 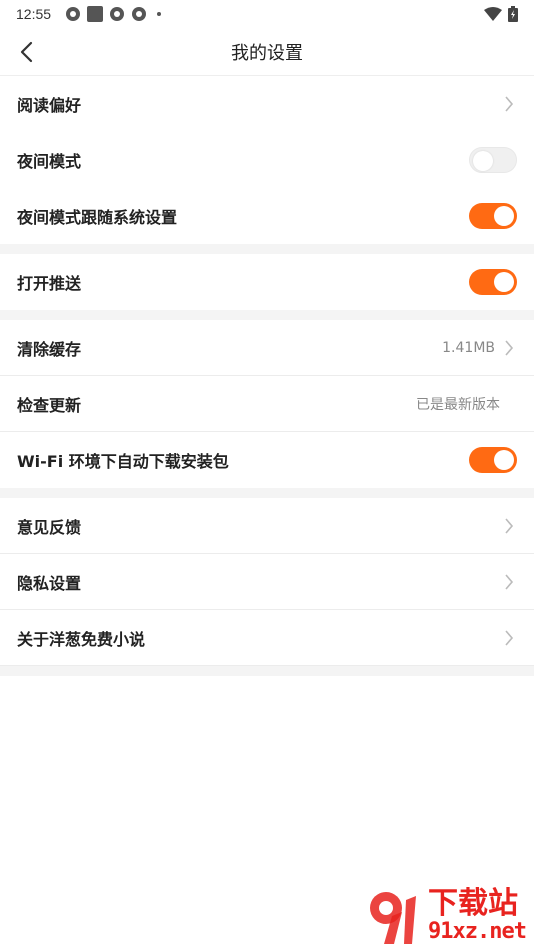 I want to click on night-mode-follow-system-row: 夜间模式跟随系统设置, so click(x=267, y=216).